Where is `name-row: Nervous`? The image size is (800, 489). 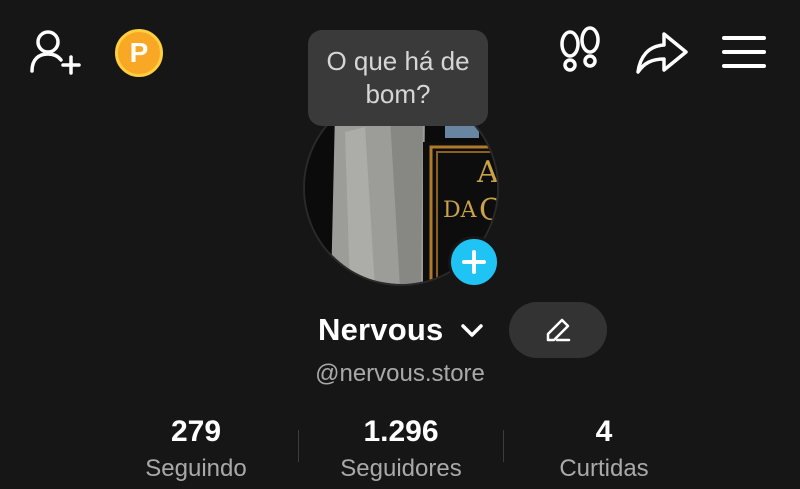
name-row: Nervous is located at coordinates (400, 330).